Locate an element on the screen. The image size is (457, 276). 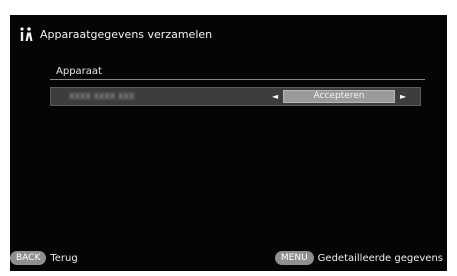
device-row: XXXX XXXX XXX ◄ Accepteren ► is located at coordinates (235, 96).